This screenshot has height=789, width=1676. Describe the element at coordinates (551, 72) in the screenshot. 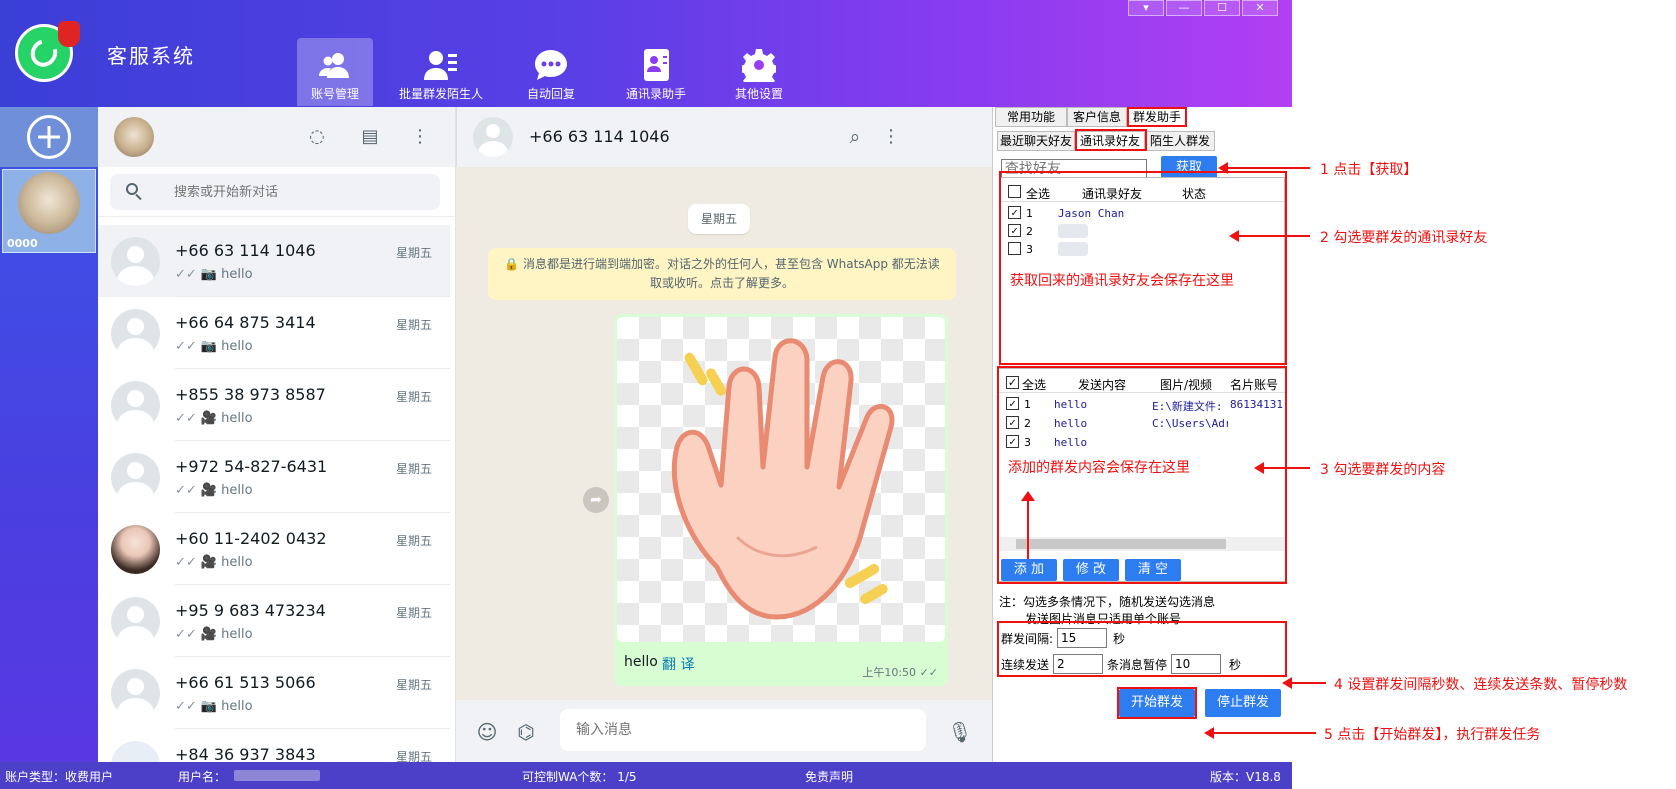

I see `nav-auto-reply: 自动回复` at that location.